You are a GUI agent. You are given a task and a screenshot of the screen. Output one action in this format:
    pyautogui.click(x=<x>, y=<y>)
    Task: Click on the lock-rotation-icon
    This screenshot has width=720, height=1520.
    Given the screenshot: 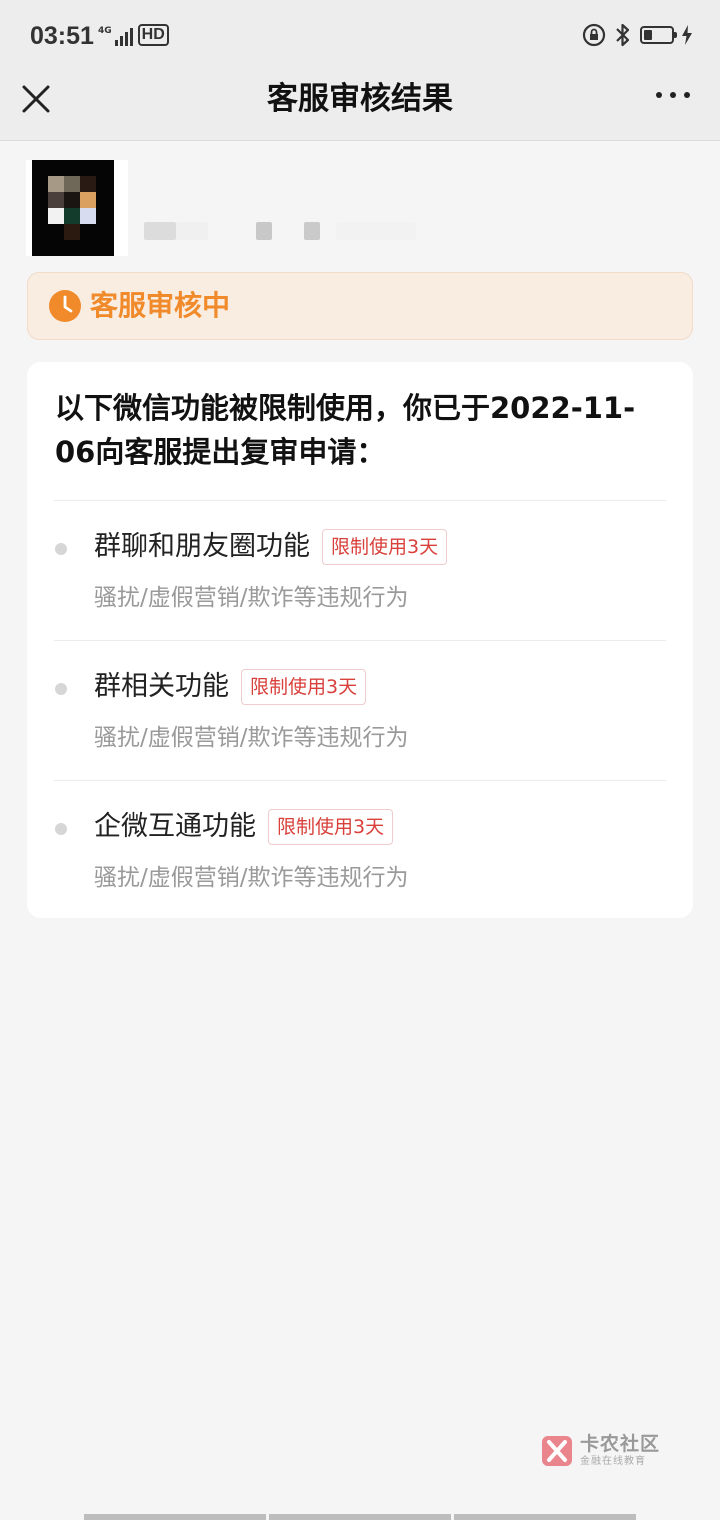 What is the action you would take?
    pyautogui.click(x=594, y=35)
    